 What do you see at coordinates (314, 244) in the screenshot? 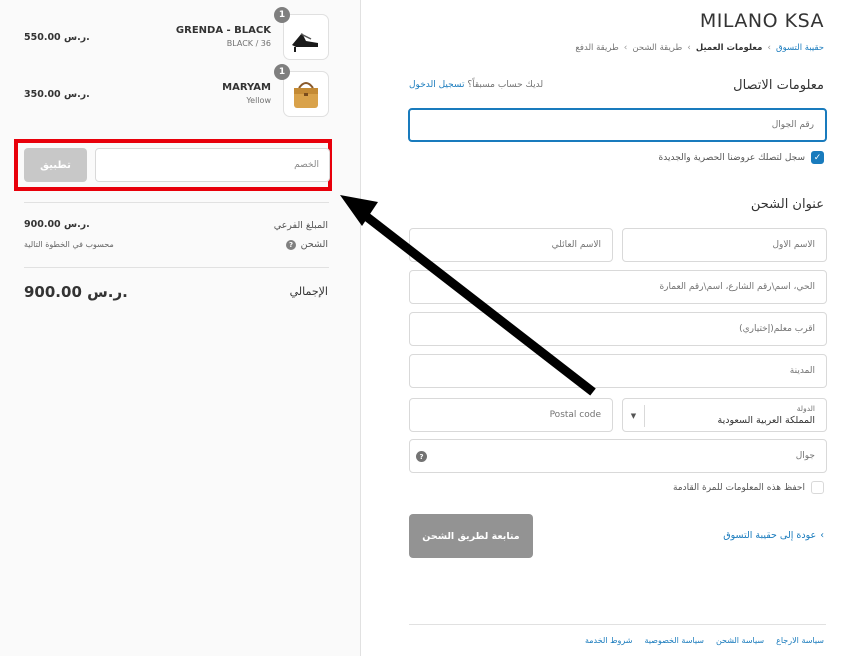
I see `shipping-label: الشحن` at bounding box center [314, 244].